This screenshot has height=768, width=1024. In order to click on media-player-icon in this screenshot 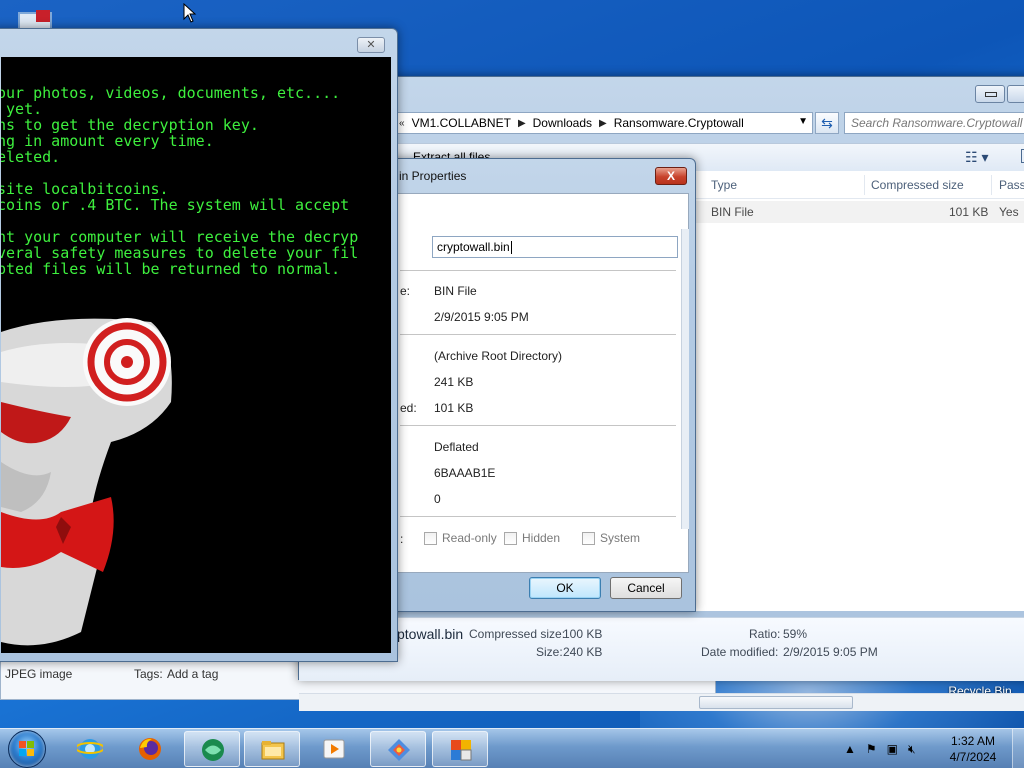, I will do `click(334, 749)`.